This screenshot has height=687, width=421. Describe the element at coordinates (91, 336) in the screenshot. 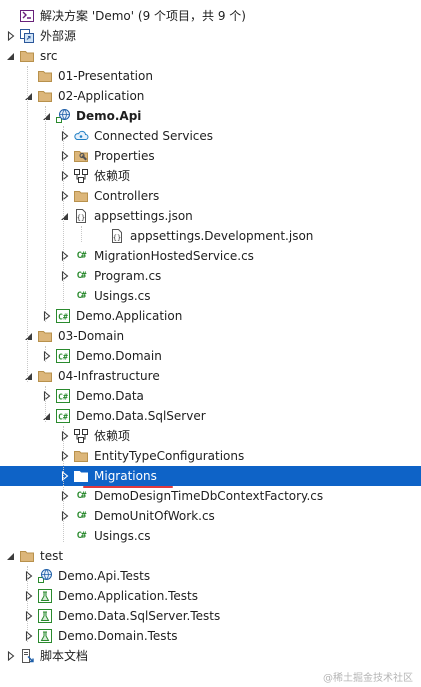

I see `tree-row-label: 03-Domain` at that location.